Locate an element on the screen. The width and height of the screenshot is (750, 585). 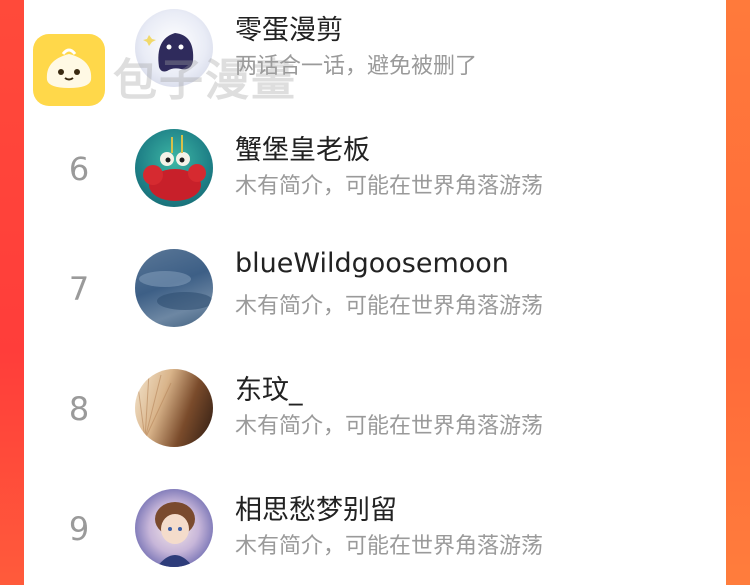
fan-avatar-icon is located at coordinates (154, 406).